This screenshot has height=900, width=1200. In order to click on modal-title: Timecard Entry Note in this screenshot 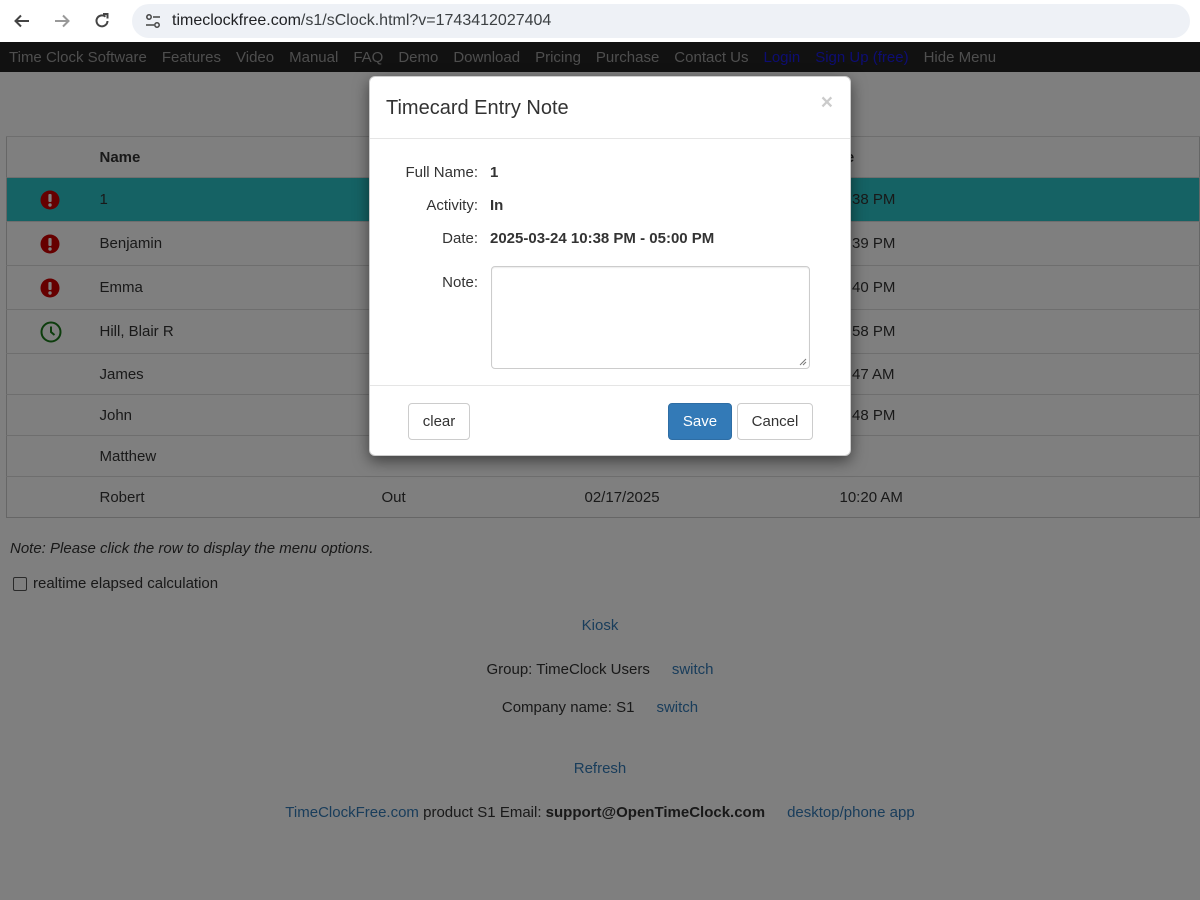, I will do `click(477, 108)`.